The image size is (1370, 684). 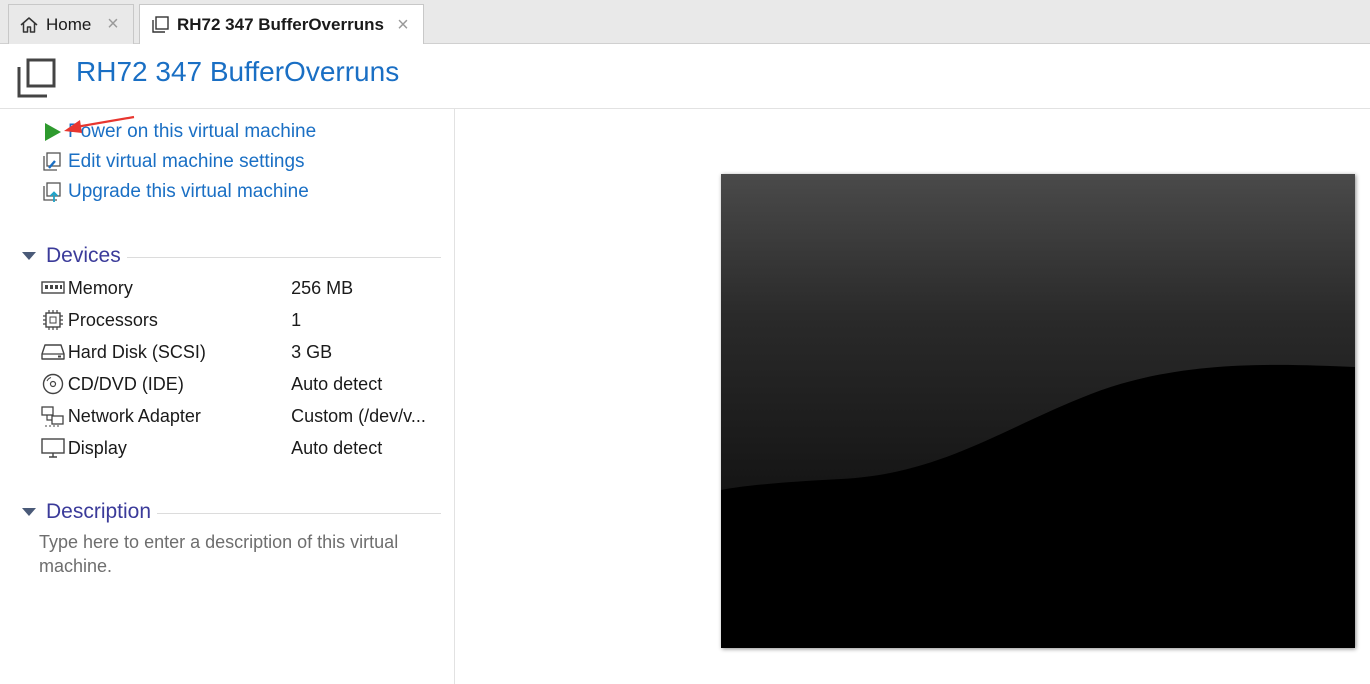 What do you see at coordinates (112, 319) in the screenshot?
I see `device-name: Processors` at bounding box center [112, 319].